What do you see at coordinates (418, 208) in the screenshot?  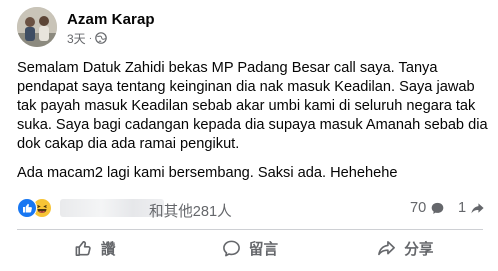 I see `comments-count-value: 70` at bounding box center [418, 208].